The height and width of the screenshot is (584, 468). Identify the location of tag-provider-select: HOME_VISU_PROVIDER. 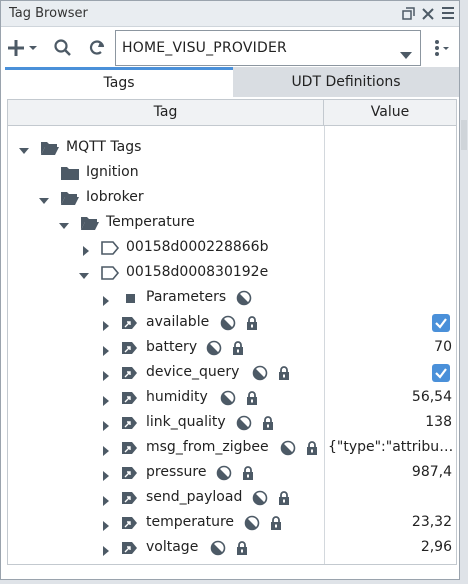
(268, 48).